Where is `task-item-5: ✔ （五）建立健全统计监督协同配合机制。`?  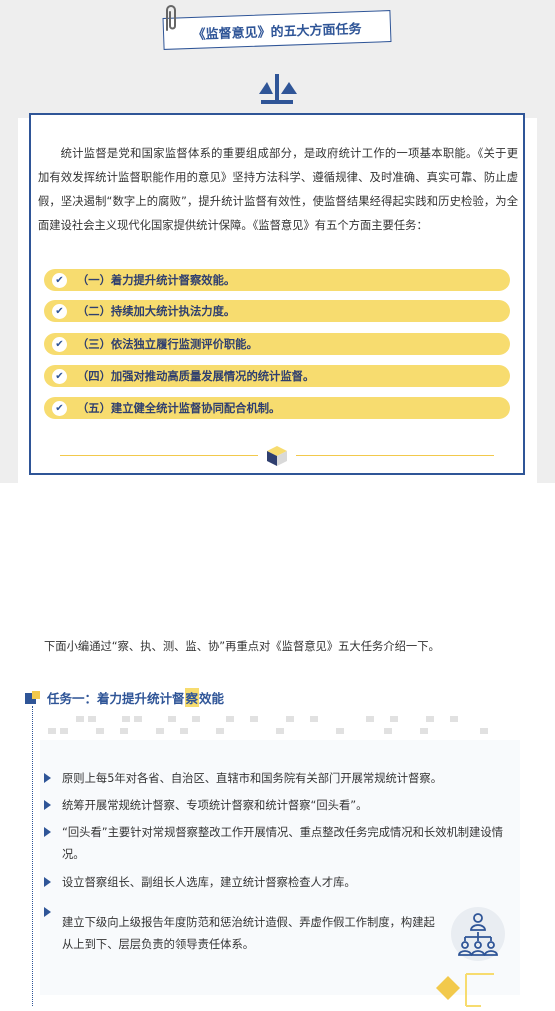 task-item-5: ✔ （五）建立健全统计监督协同配合机制。 is located at coordinates (277, 408).